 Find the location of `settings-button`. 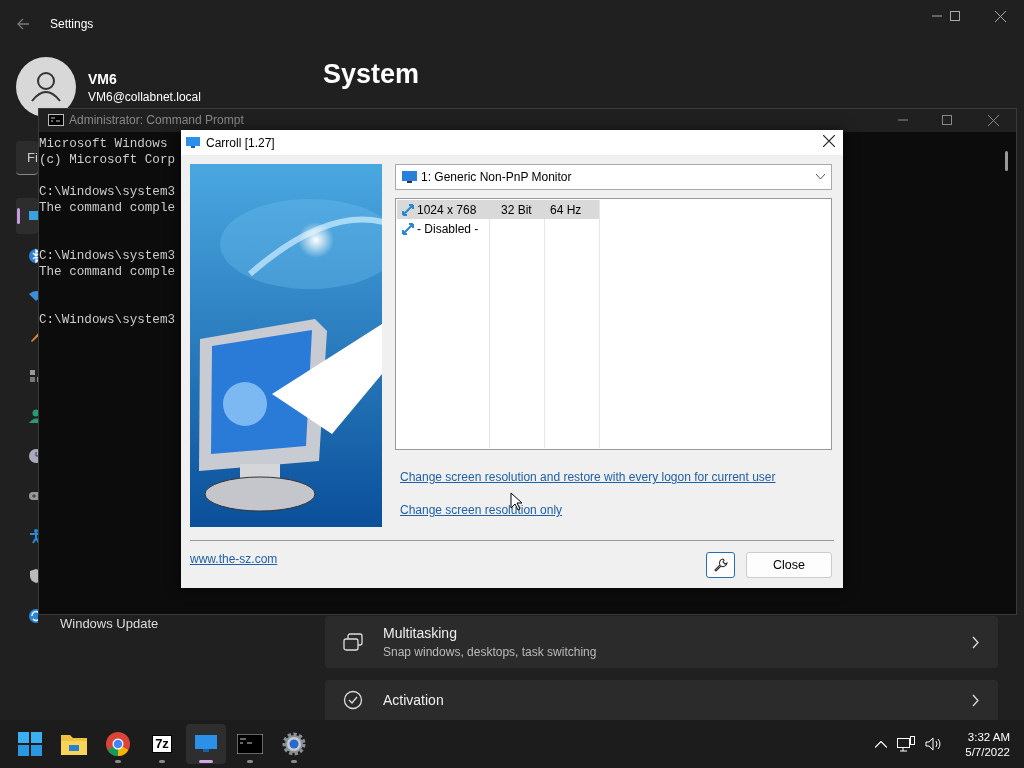

settings-button is located at coordinates (720, 565).